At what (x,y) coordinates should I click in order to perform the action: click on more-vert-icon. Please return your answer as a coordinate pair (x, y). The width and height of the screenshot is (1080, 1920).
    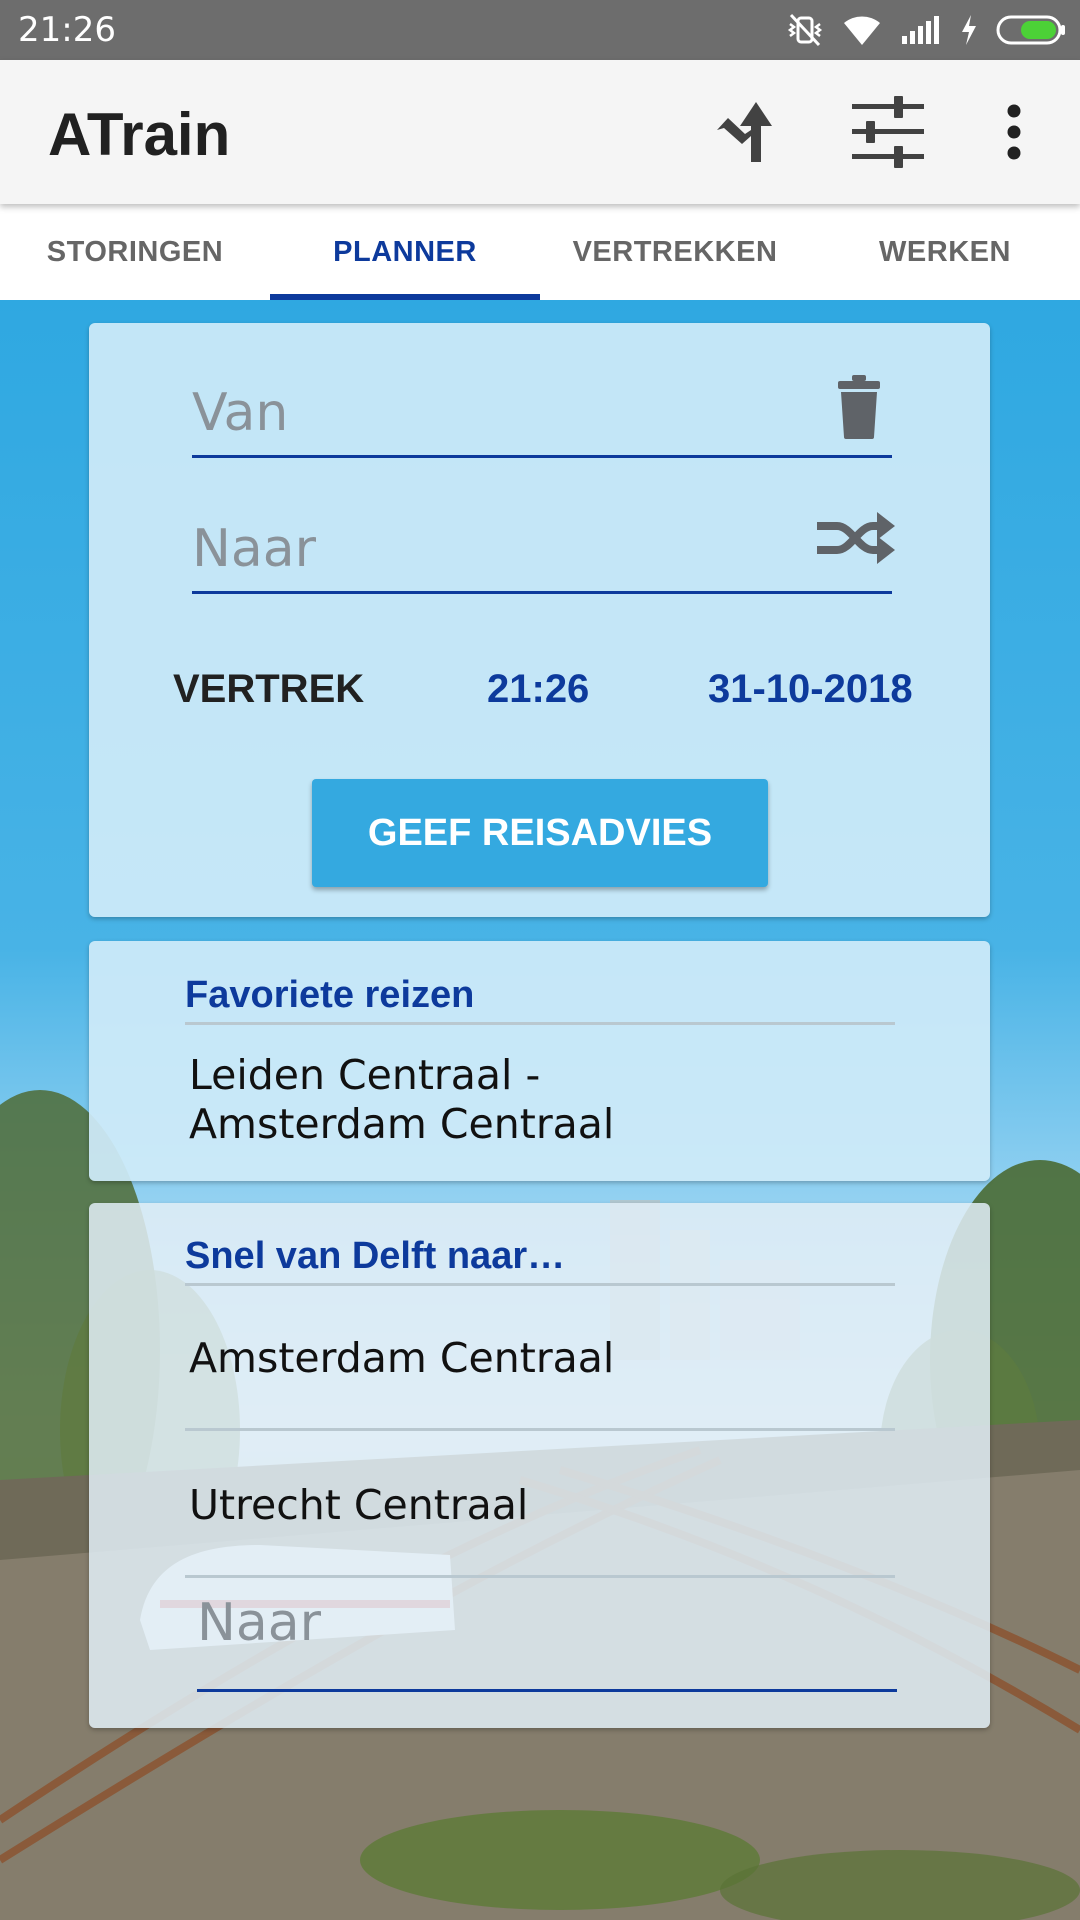
    Looking at the image, I should click on (1014, 132).